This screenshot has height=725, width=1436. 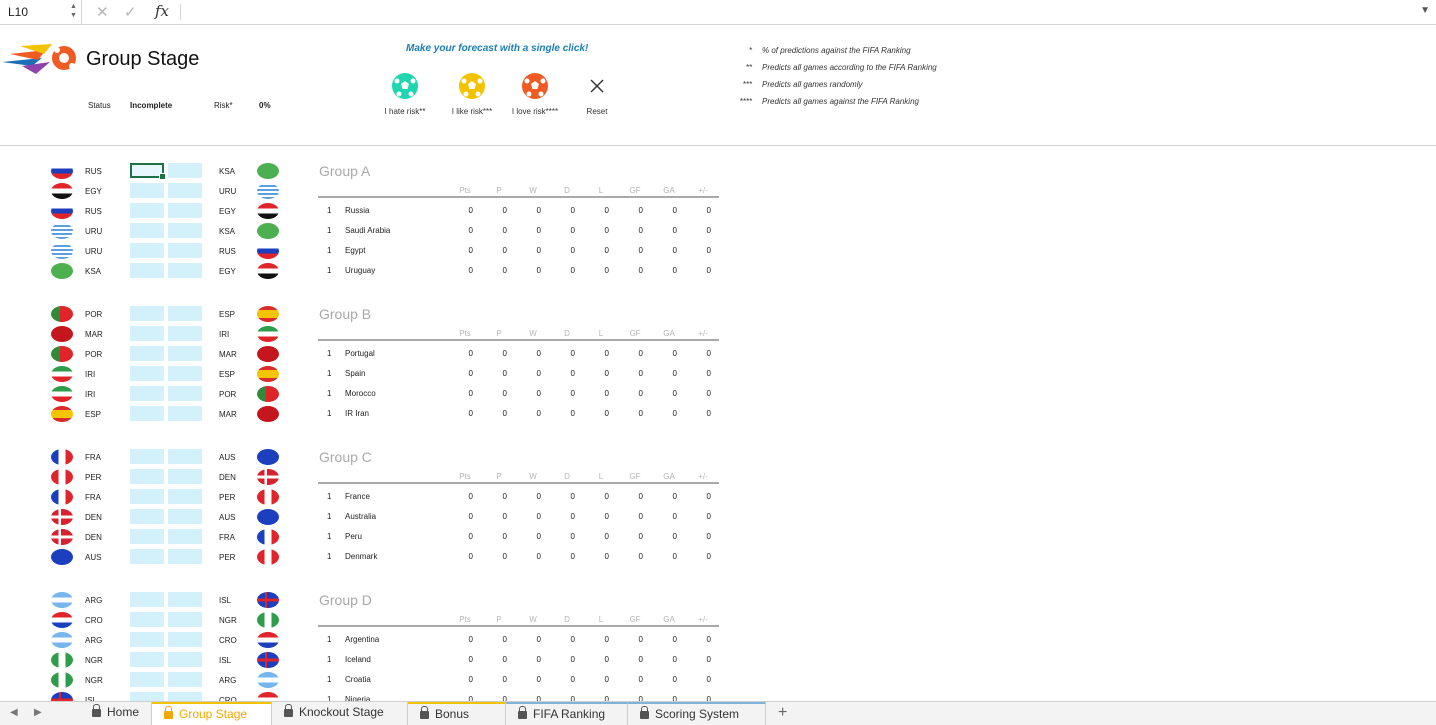 What do you see at coordinates (597, 96) in the screenshot?
I see `reset-button: Reset` at bounding box center [597, 96].